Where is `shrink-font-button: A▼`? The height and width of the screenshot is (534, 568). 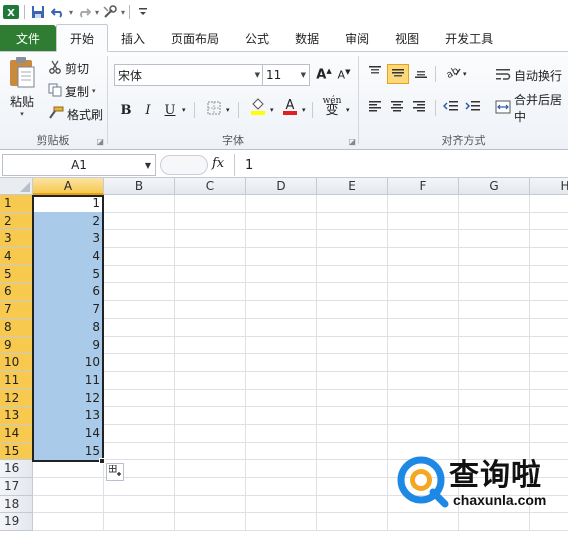
shrink-font-button: A▼ is located at coordinates (344, 75).